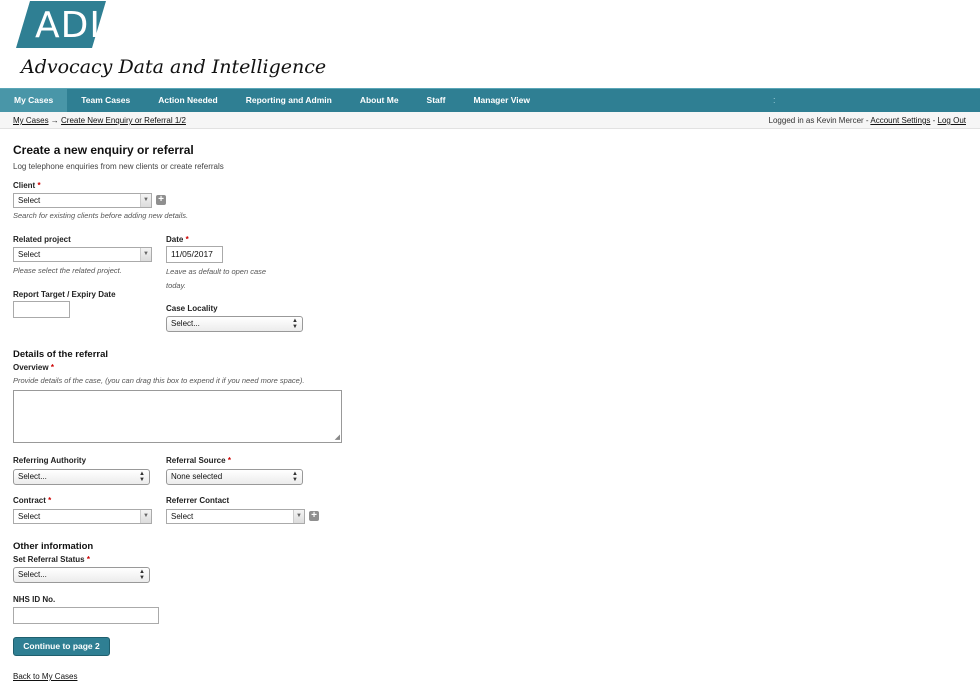 This screenshot has height=685, width=980. I want to click on details-section-heading: Details of the referral, so click(61, 354).